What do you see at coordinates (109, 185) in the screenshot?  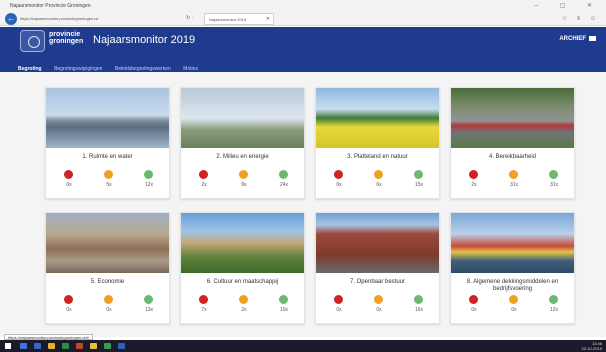 I see `orange-count: 5x` at bounding box center [109, 185].